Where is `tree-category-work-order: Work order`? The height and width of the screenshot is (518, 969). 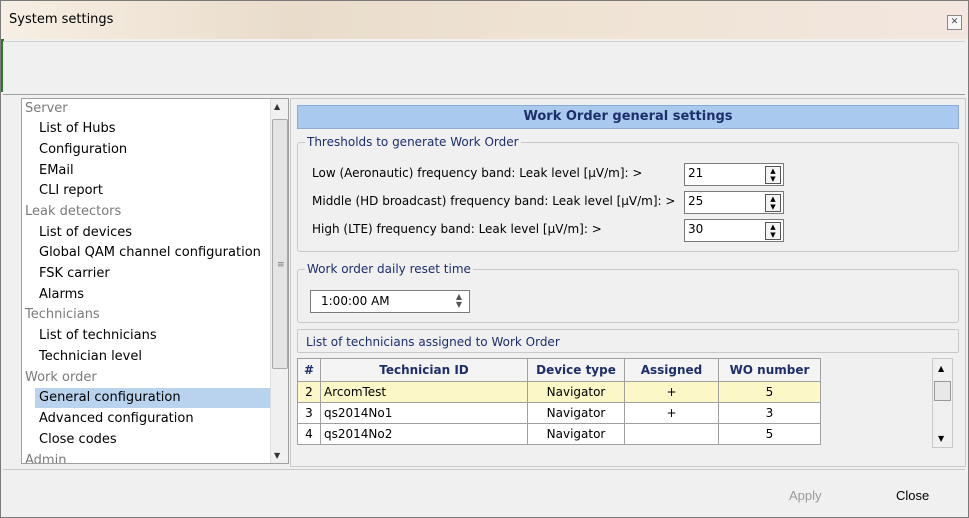 tree-category-work-order: Work order is located at coordinates (61, 378).